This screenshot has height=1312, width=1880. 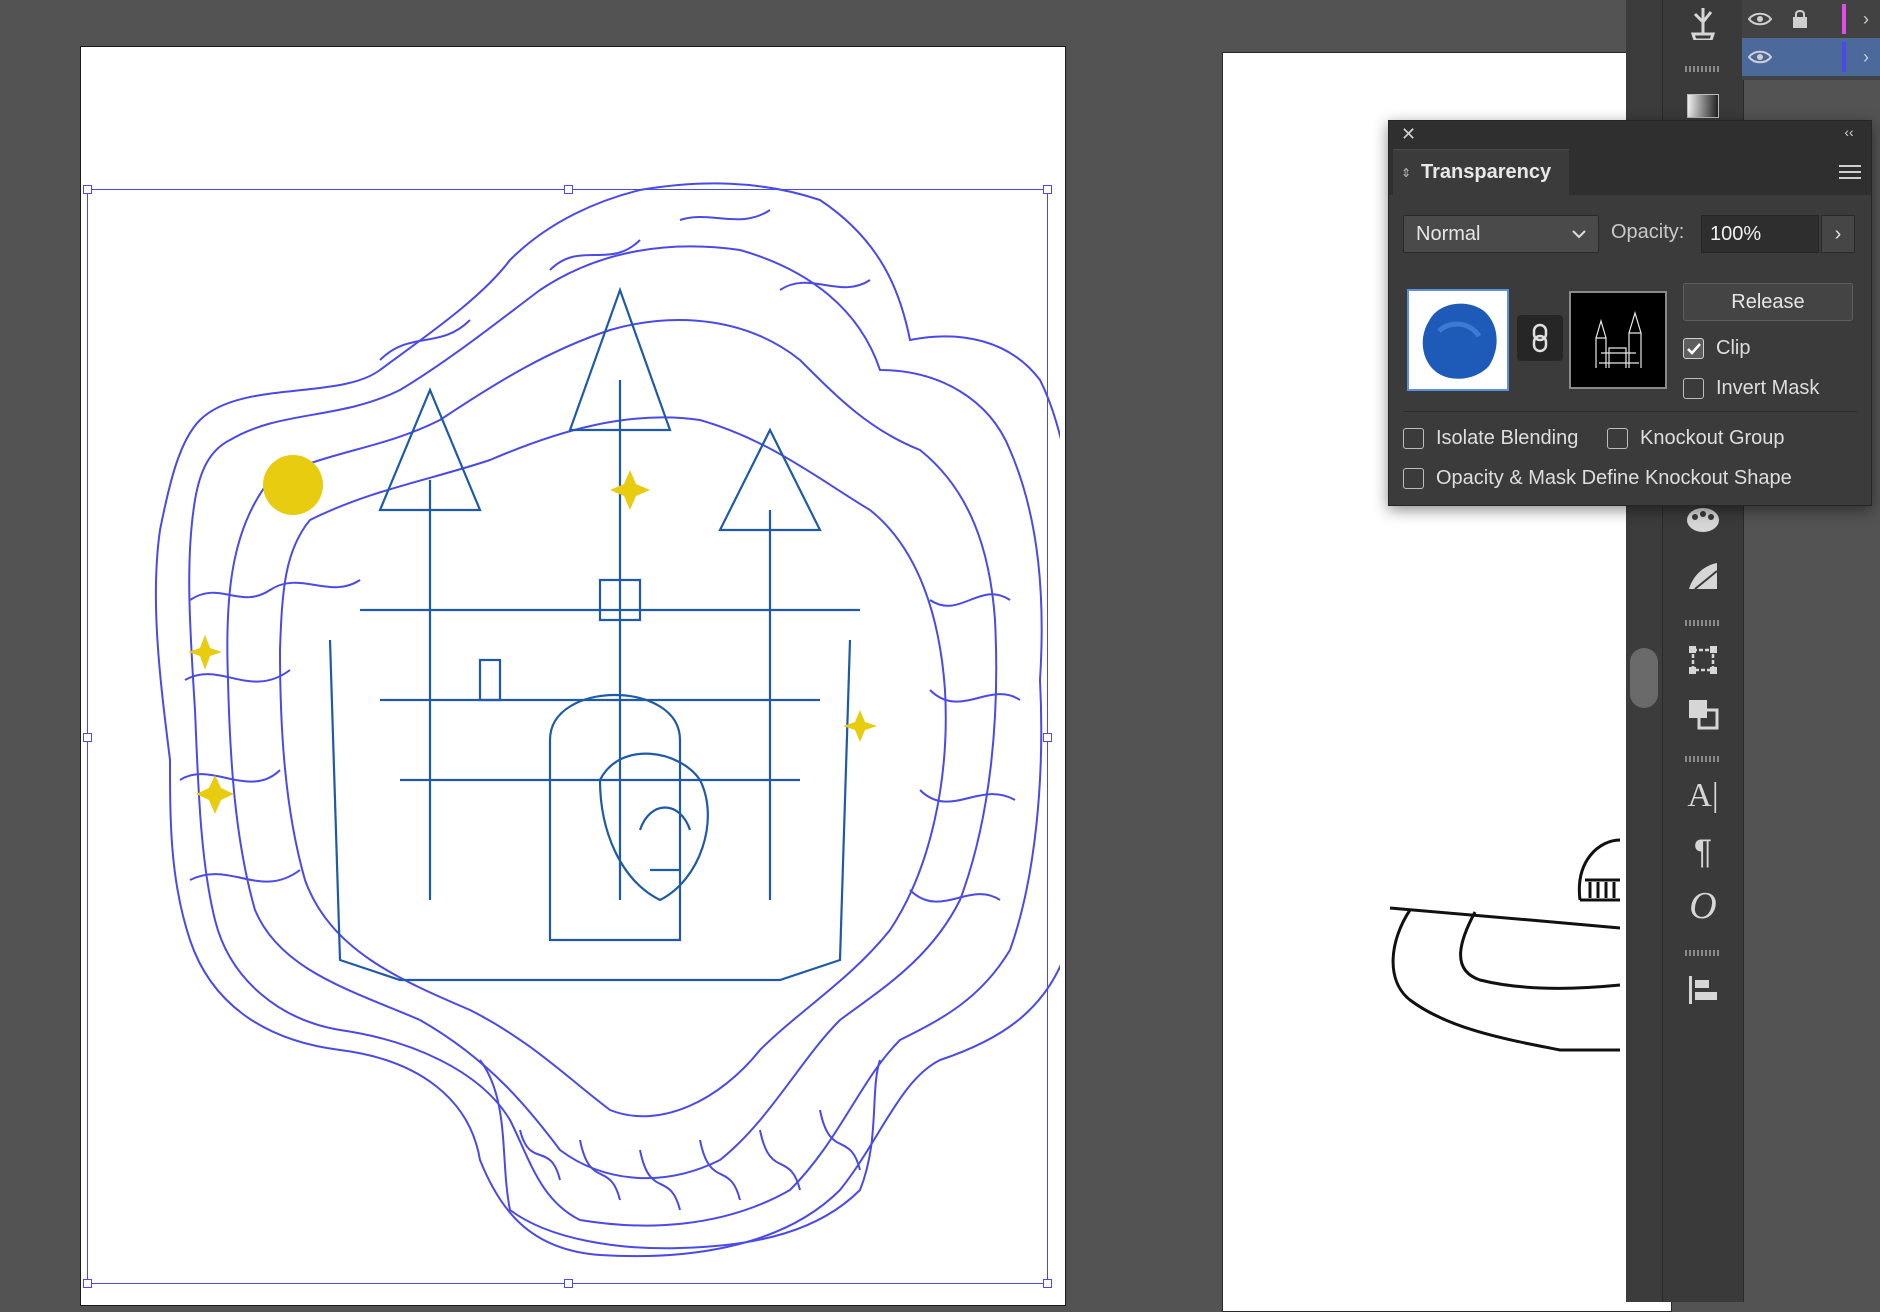 I want to click on expand-options-icon: ⇕, so click(x=1408, y=173).